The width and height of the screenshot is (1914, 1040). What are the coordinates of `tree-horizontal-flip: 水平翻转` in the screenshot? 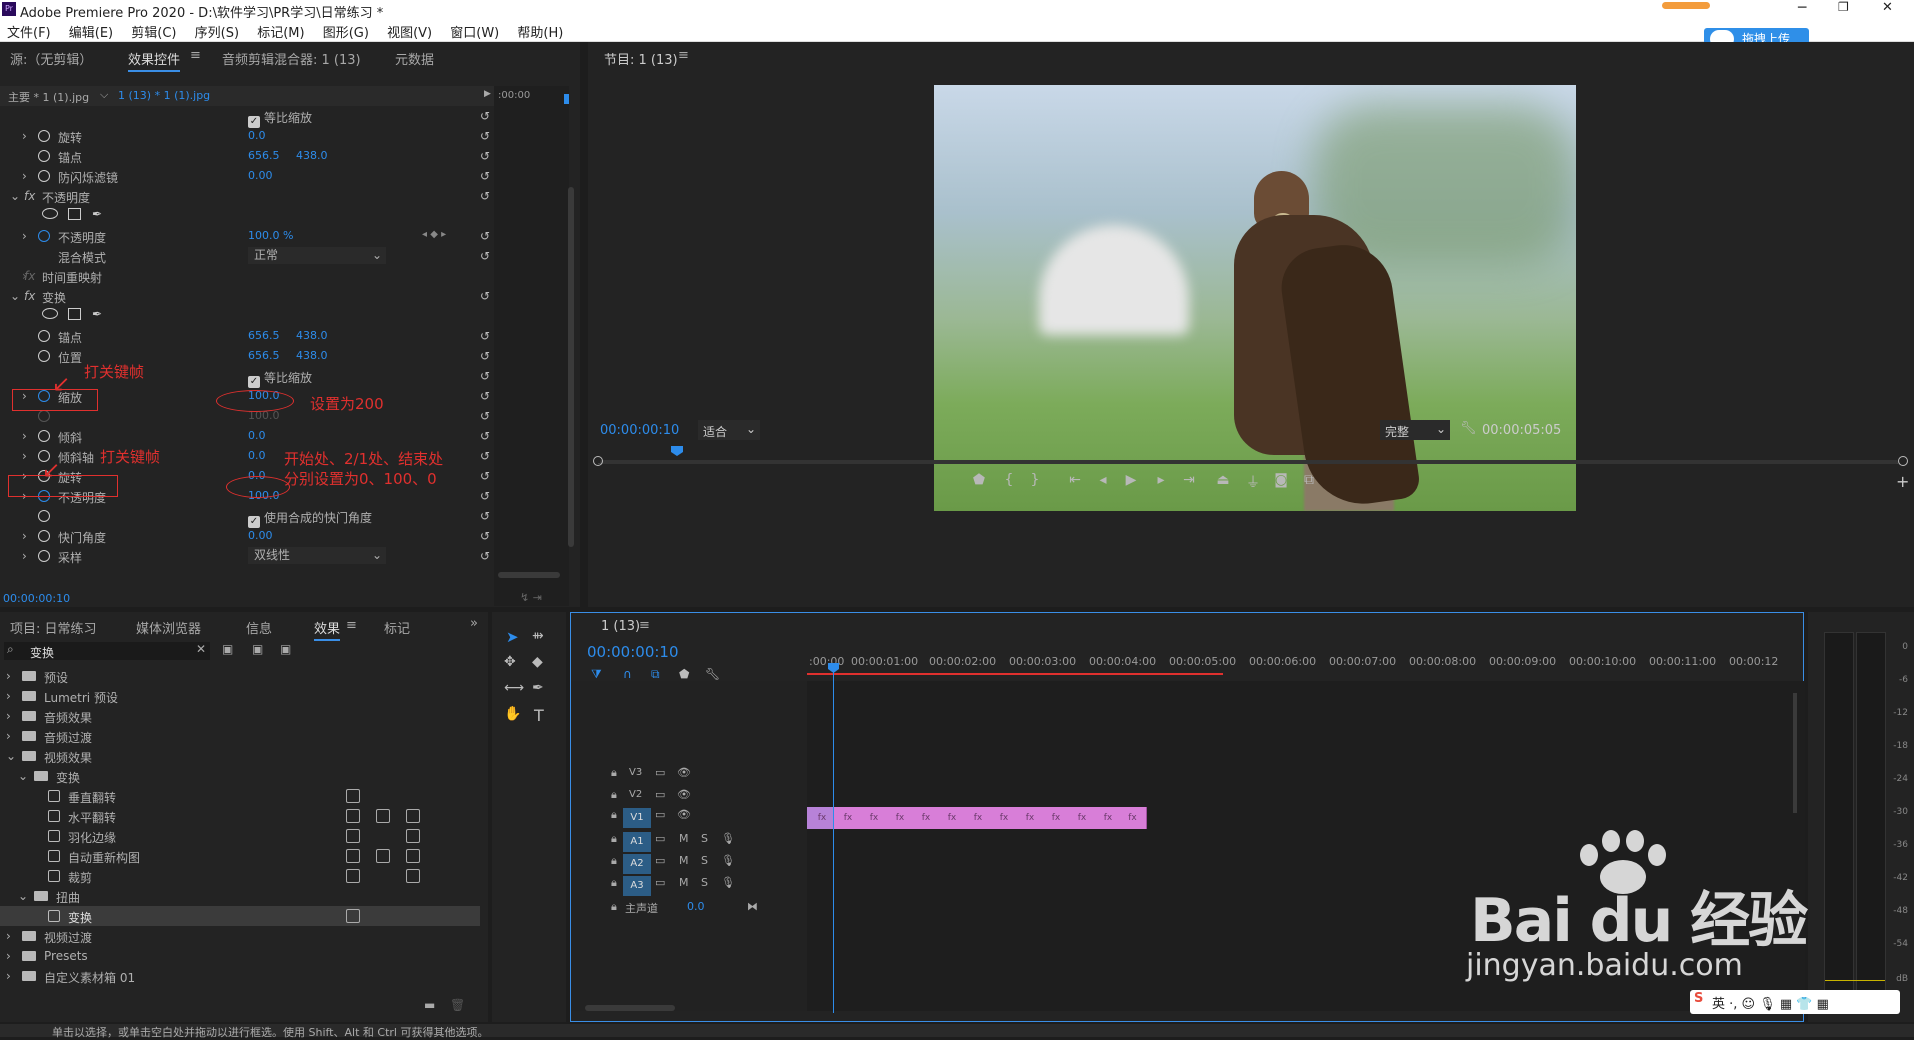 It's located at (240, 816).